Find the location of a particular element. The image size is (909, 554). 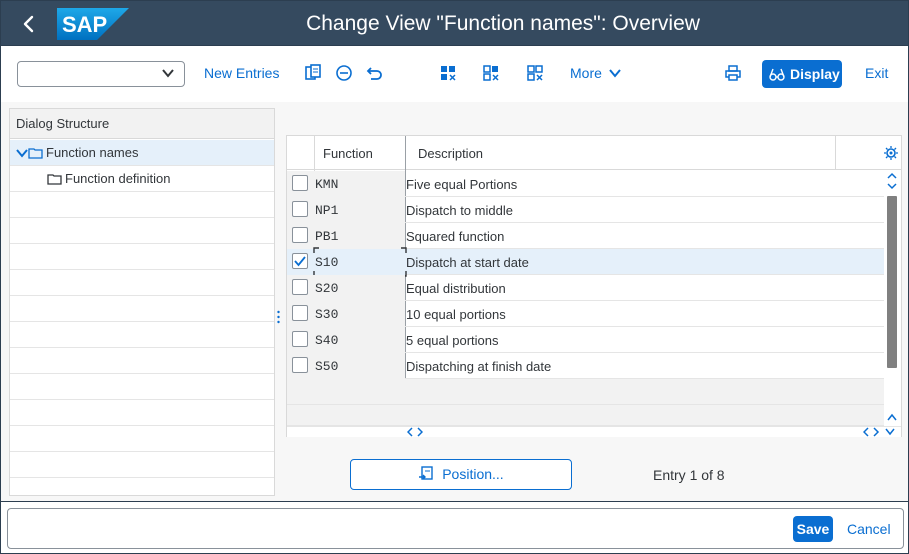

tree-node-function-definition: Function definition is located at coordinates (142, 179).